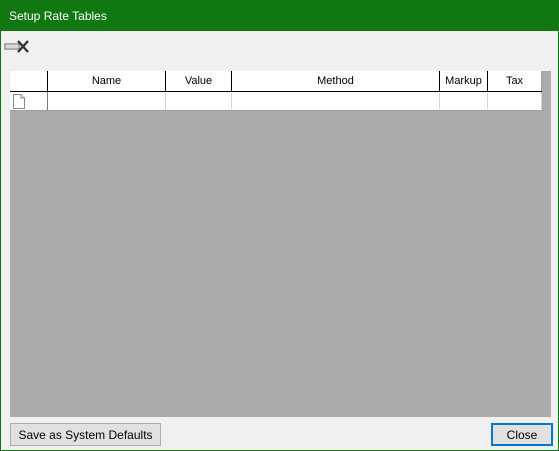  Describe the element at coordinates (29, 81) in the screenshot. I see `row-header-corner` at that location.